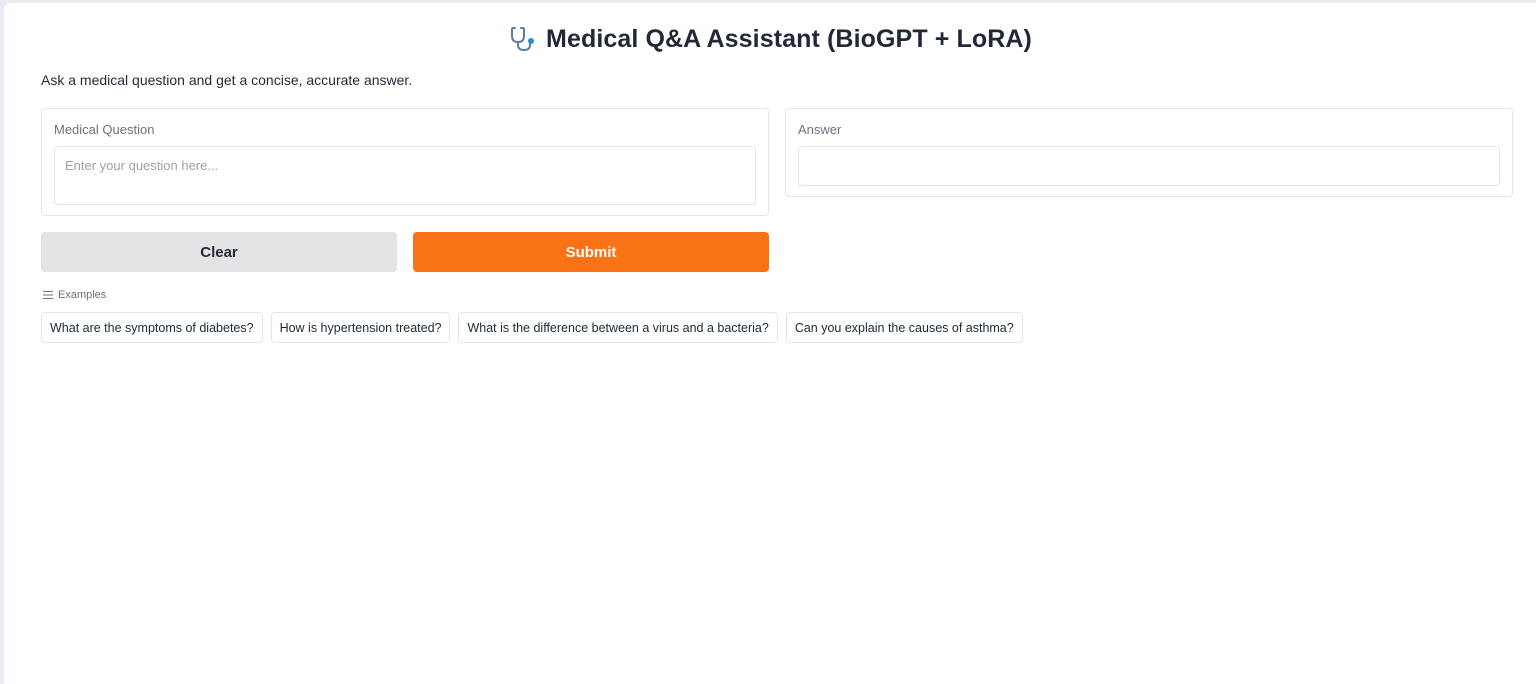  What do you see at coordinates (104, 129) in the screenshot?
I see `question-label: Medical Question` at bounding box center [104, 129].